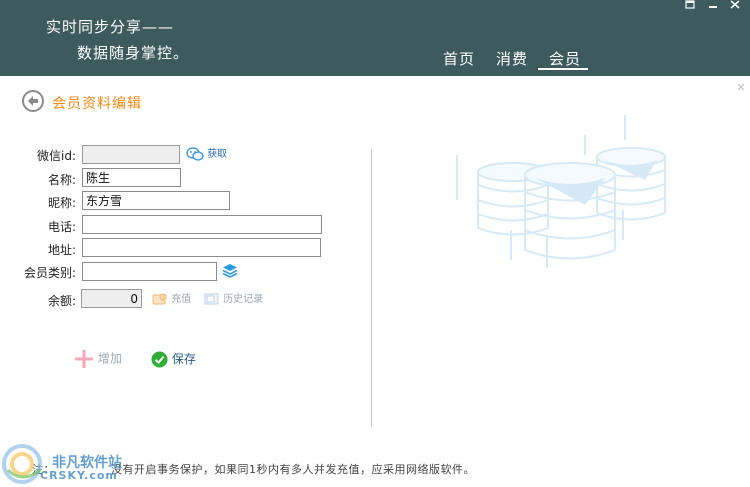 This screenshot has height=487, width=750. Describe the element at coordinates (131, 154) in the screenshot. I see `wechat-id-field` at that location.